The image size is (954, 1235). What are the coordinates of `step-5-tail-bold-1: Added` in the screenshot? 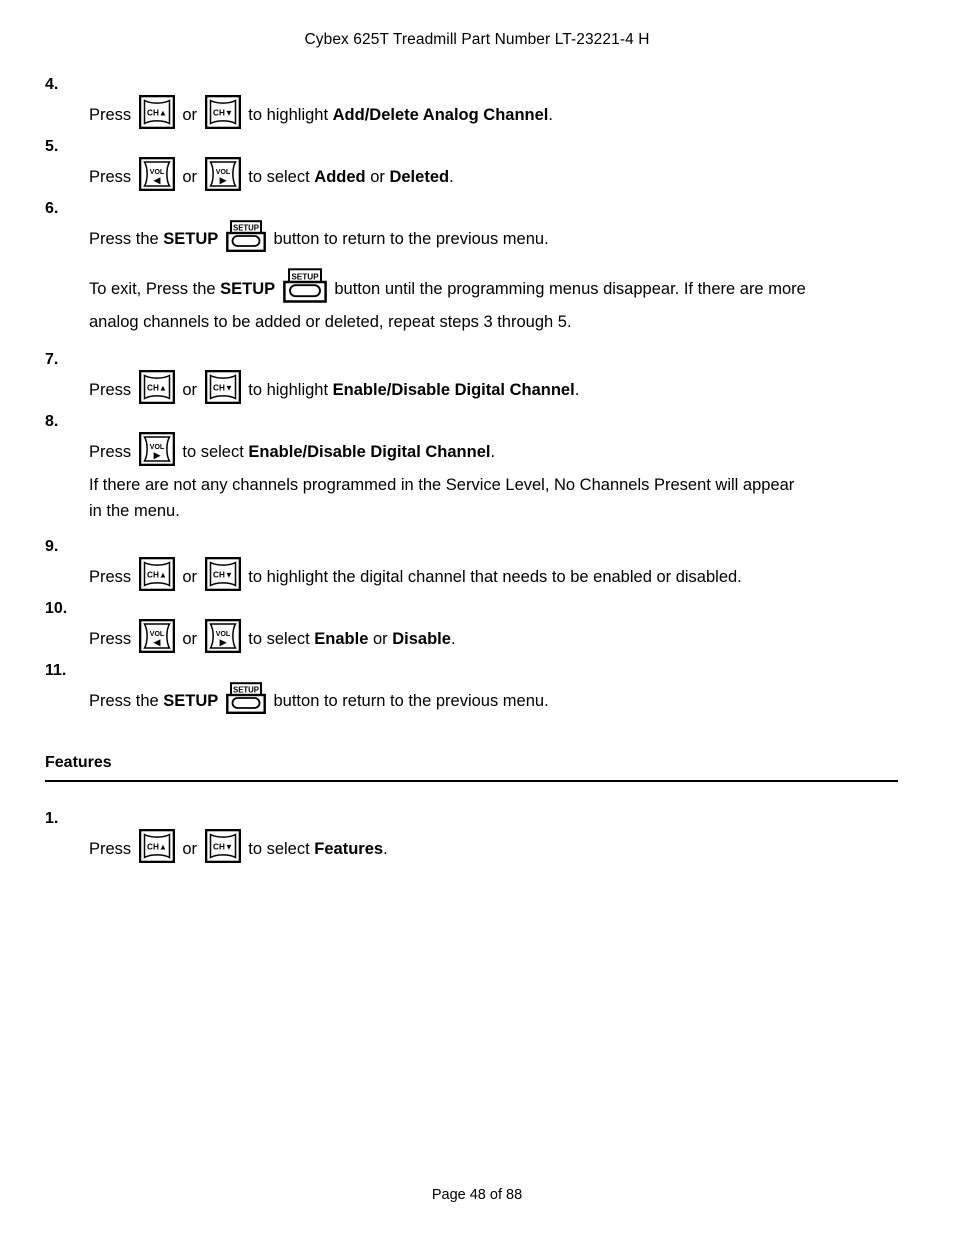 It's located at (340, 177).